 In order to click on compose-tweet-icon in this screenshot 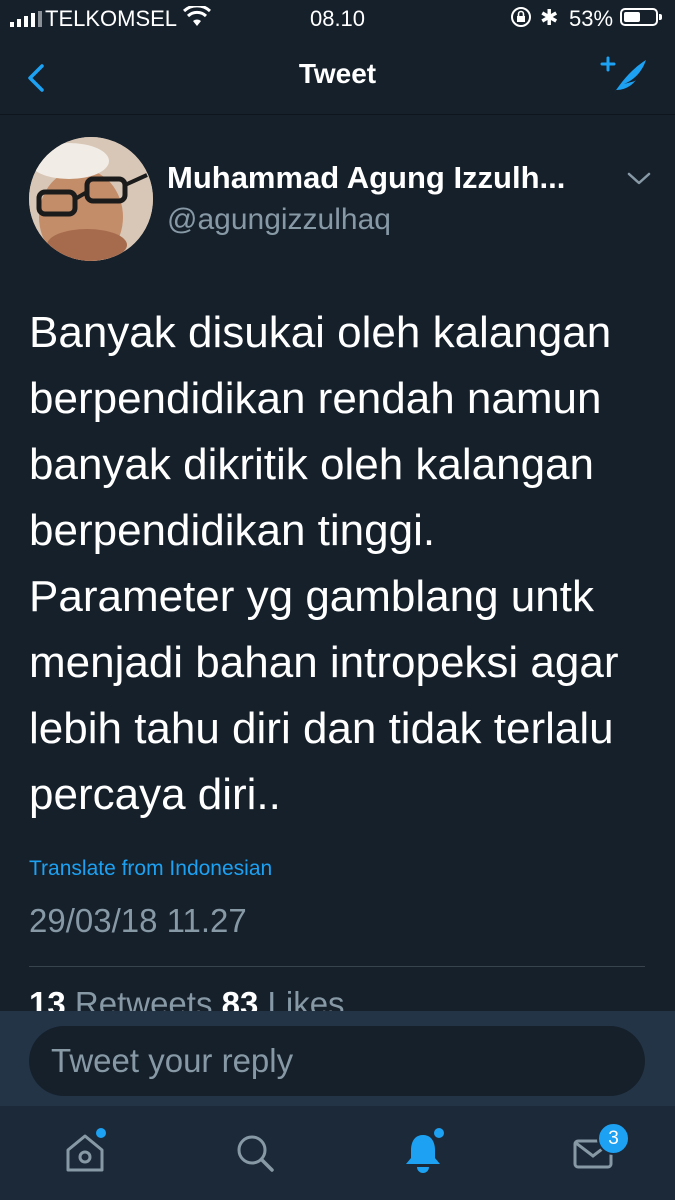, I will do `click(624, 77)`.